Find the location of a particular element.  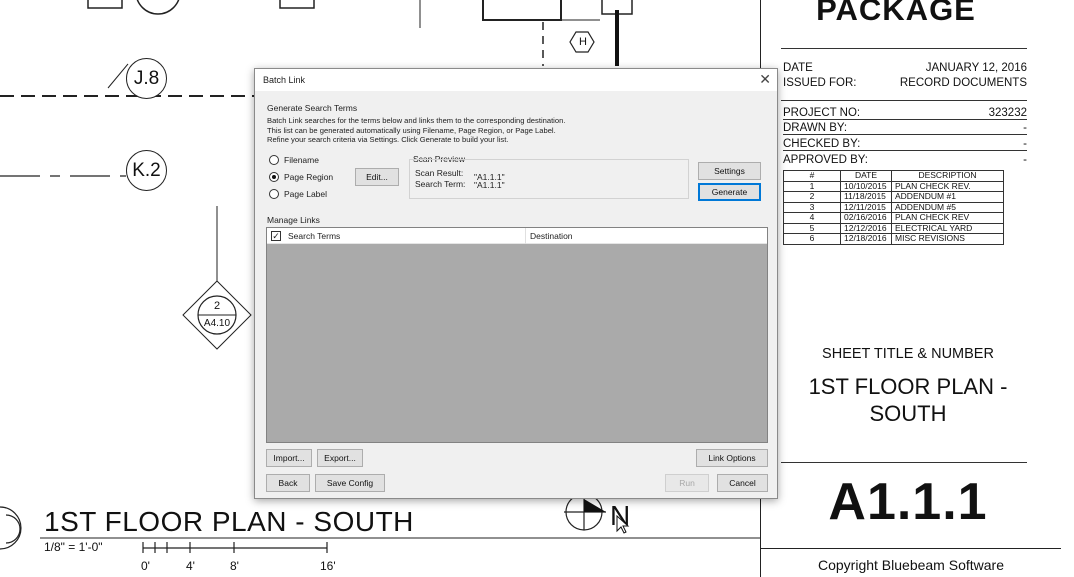

grid-bubble-label: K.2 is located at coordinates (146, 170).